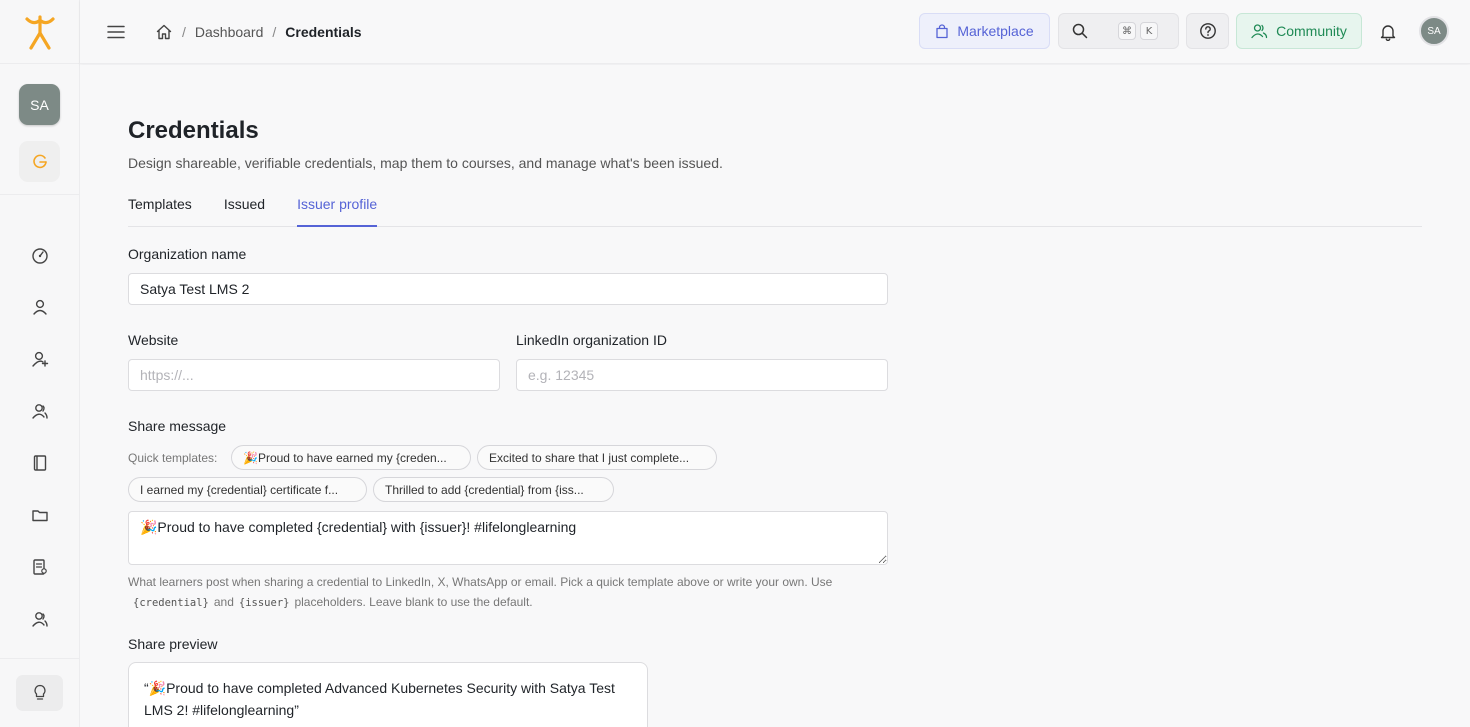 Image resolution: width=1470 pixels, height=727 pixels. Describe the element at coordinates (193, 130) in the screenshot. I see `page-title: Credentials` at that location.